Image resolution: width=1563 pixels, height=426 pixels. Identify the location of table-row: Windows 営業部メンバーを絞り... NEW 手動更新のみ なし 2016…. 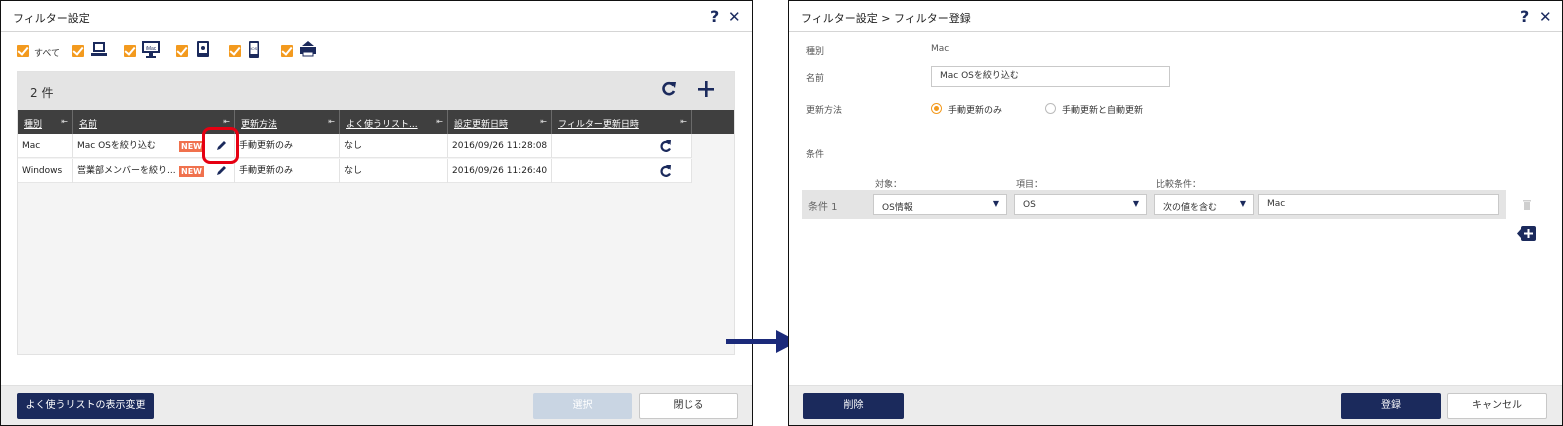
(355, 171).